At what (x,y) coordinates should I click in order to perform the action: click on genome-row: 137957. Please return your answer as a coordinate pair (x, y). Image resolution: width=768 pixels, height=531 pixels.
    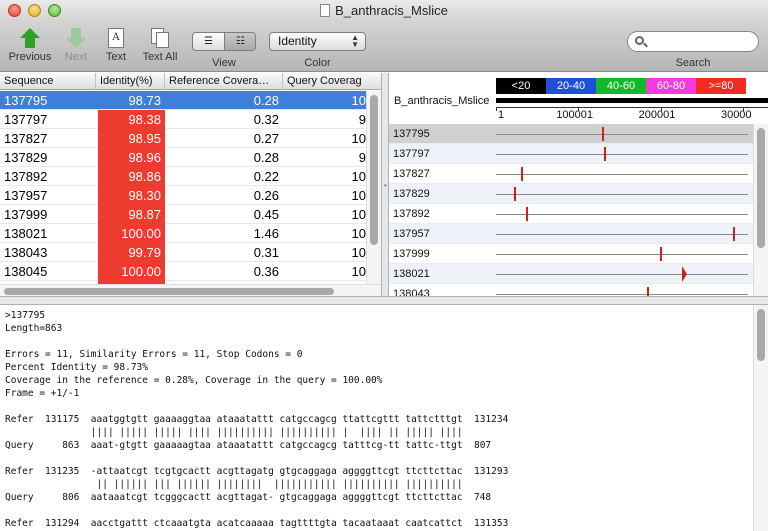
    Looking at the image, I should click on (571, 234).